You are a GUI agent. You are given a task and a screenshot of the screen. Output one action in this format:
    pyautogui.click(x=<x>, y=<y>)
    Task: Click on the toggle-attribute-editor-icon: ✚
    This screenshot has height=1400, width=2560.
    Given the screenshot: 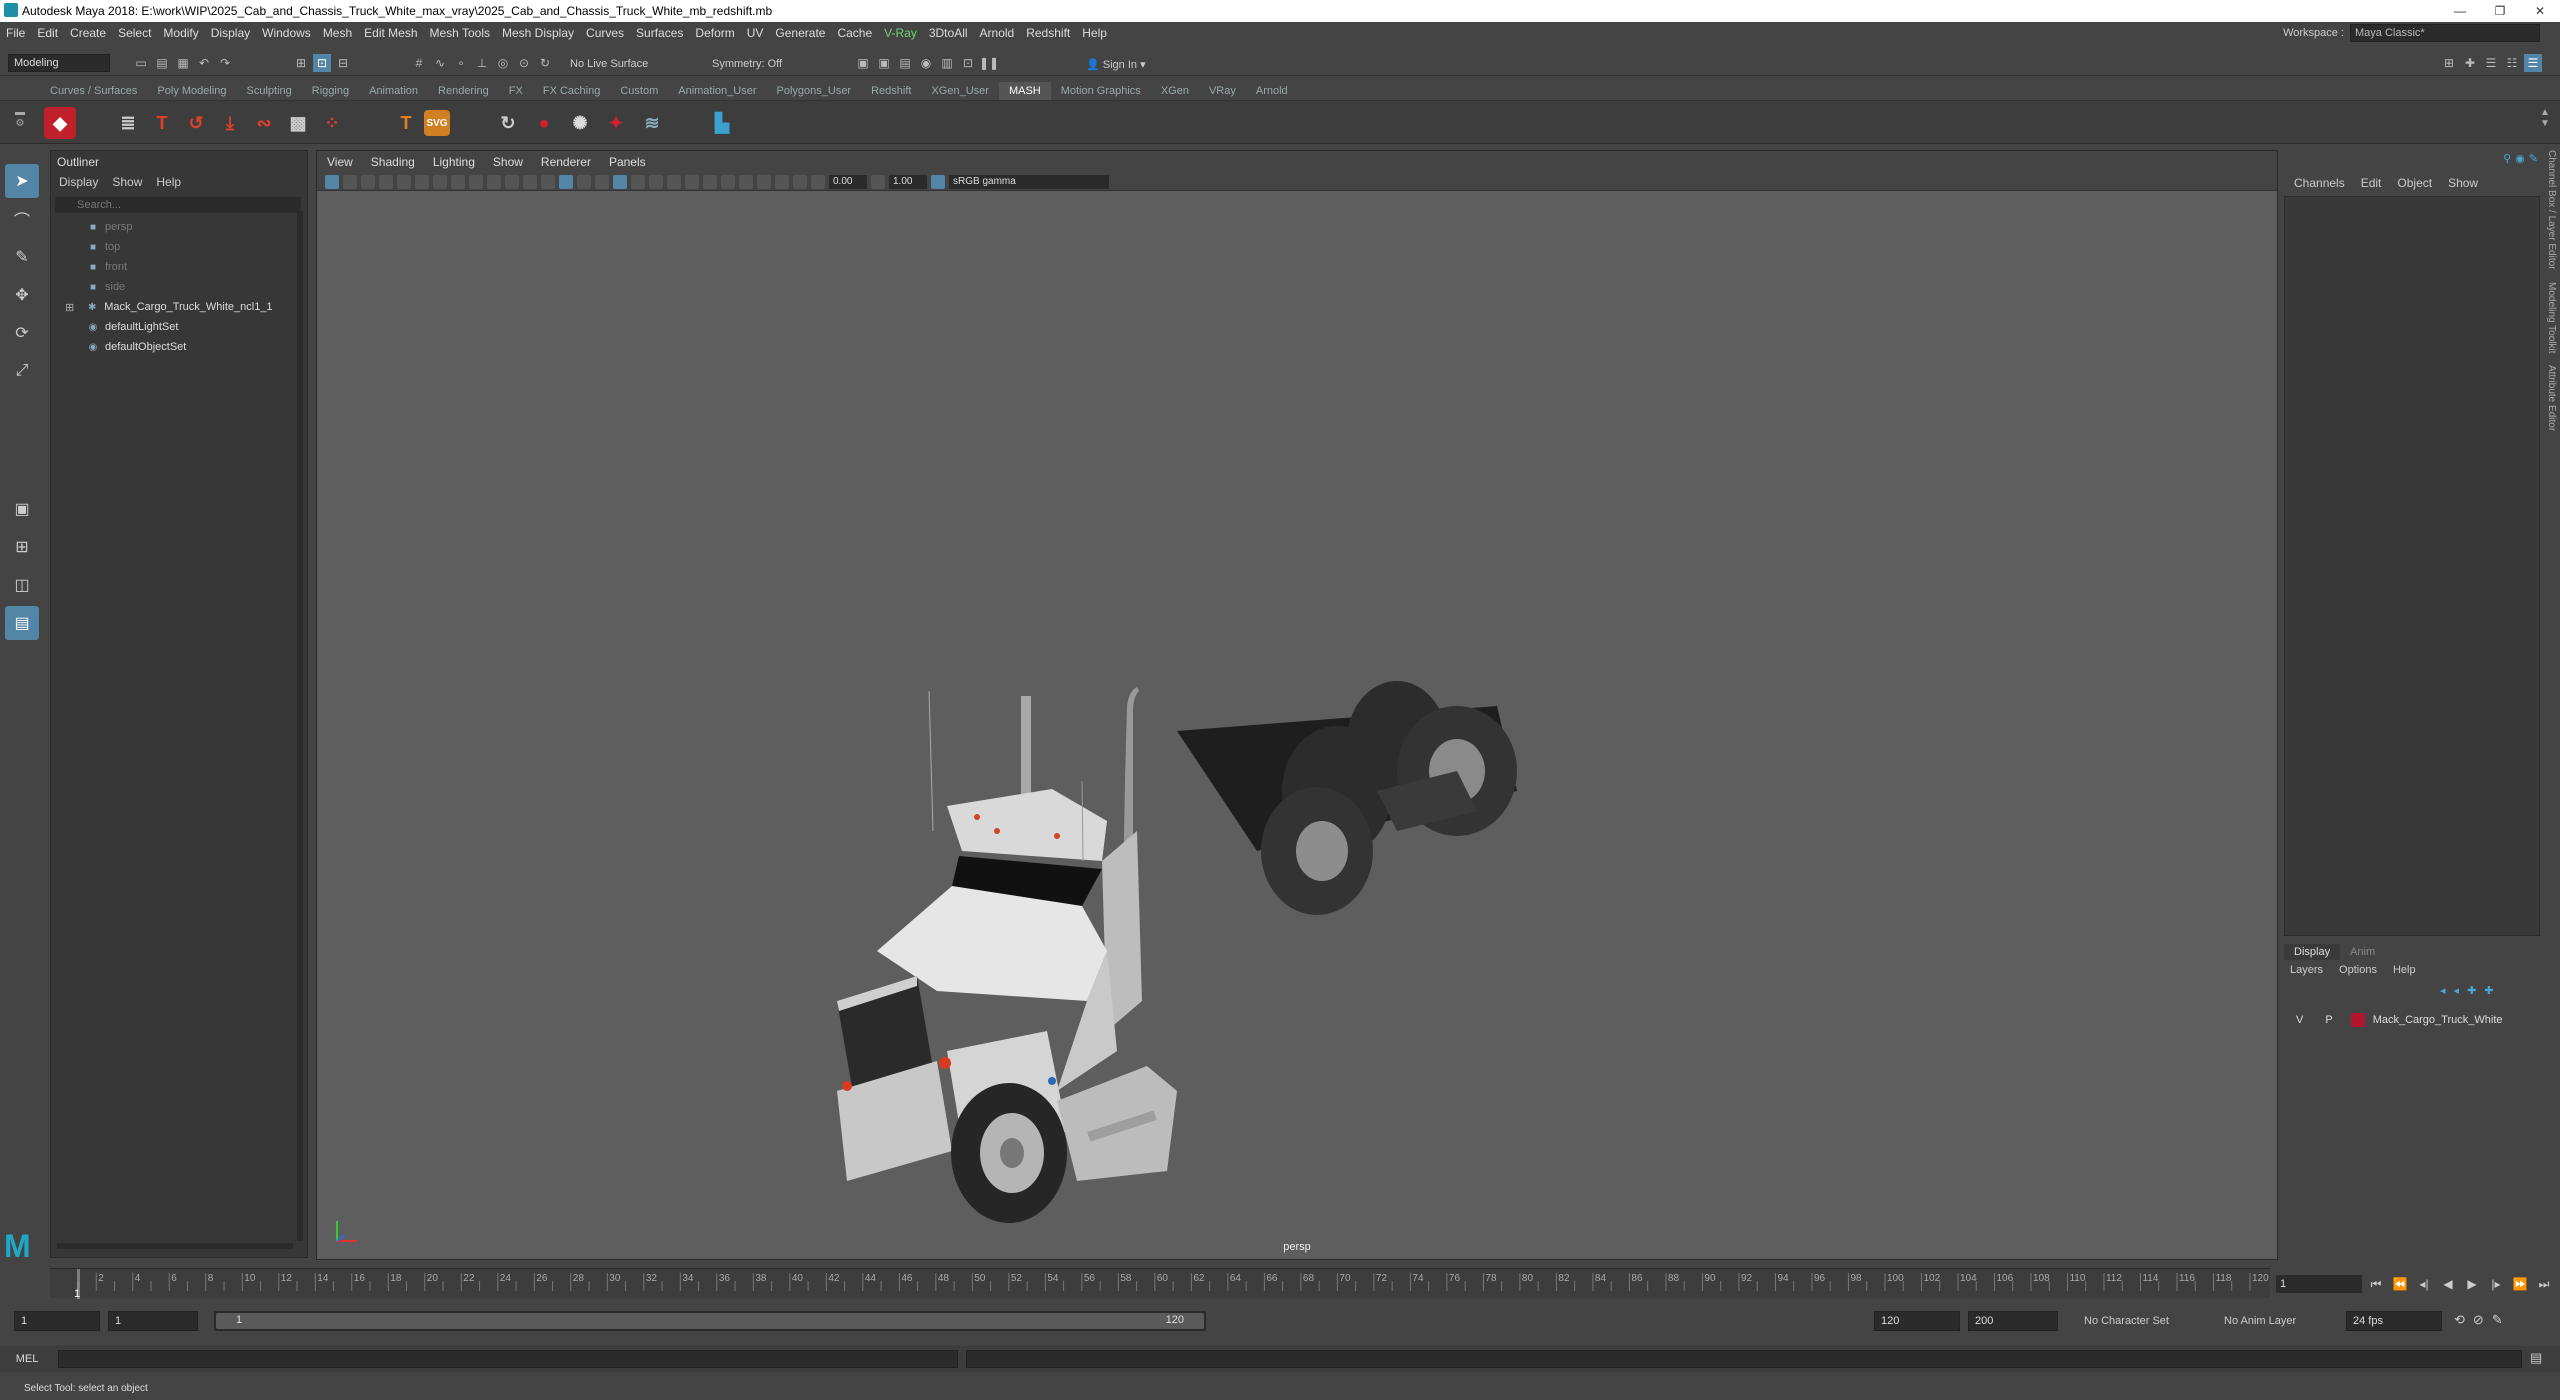 What is the action you would take?
    pyautogui.click(x=2470, y=63)
    